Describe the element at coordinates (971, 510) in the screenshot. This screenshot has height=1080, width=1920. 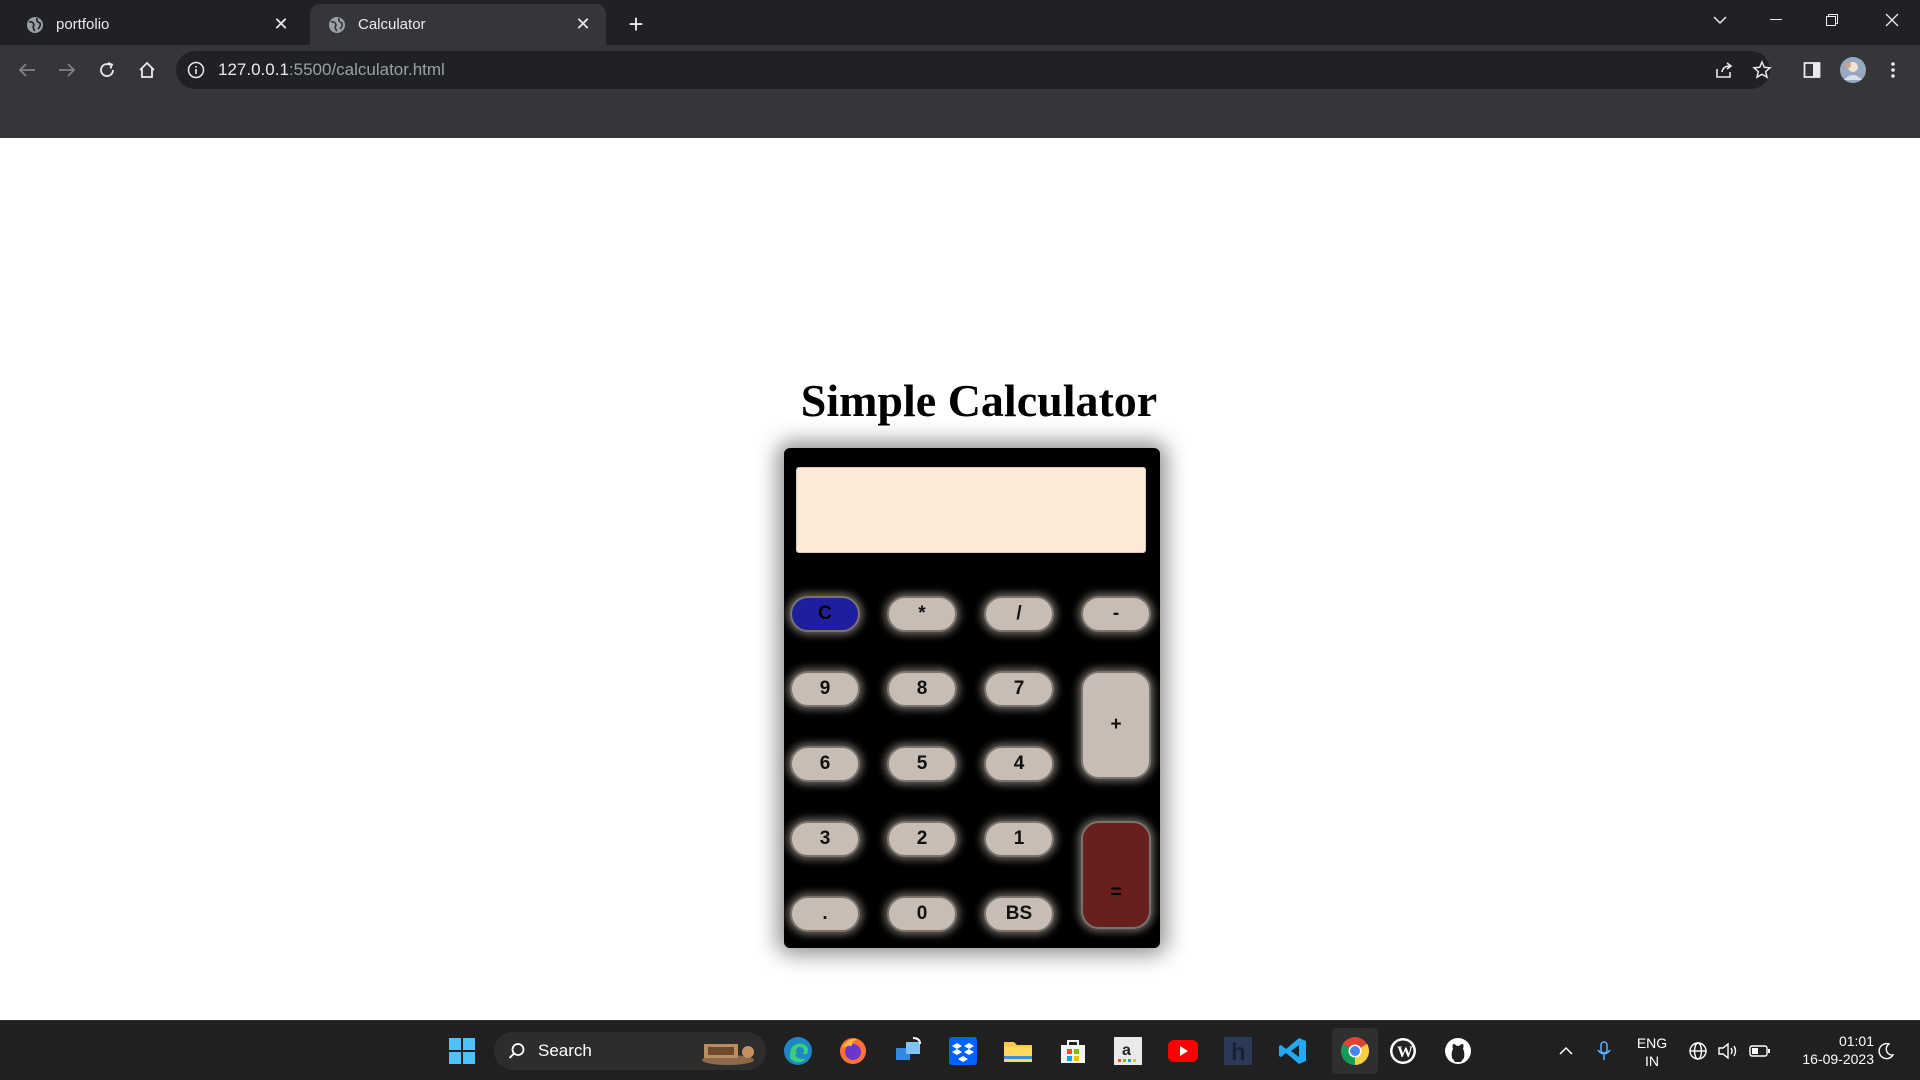
I see `calculator-display` at that location.